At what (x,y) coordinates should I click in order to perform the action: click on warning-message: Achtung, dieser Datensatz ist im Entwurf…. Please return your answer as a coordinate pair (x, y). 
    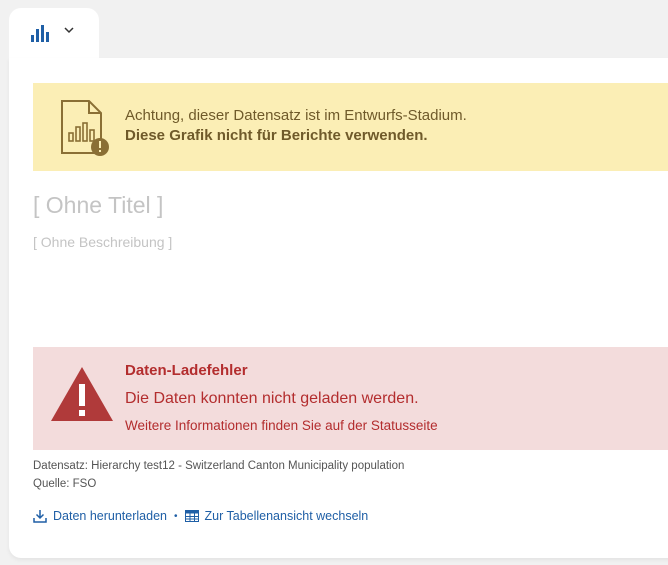
    Looking at the image, I should click on (296, 115).